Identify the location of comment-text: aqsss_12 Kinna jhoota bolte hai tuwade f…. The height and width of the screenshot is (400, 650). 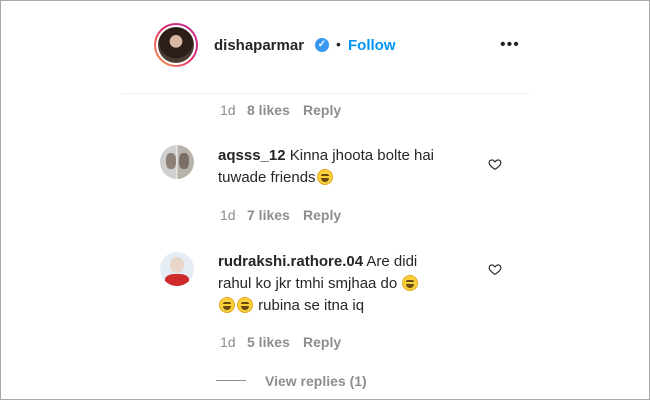
(353, 167).